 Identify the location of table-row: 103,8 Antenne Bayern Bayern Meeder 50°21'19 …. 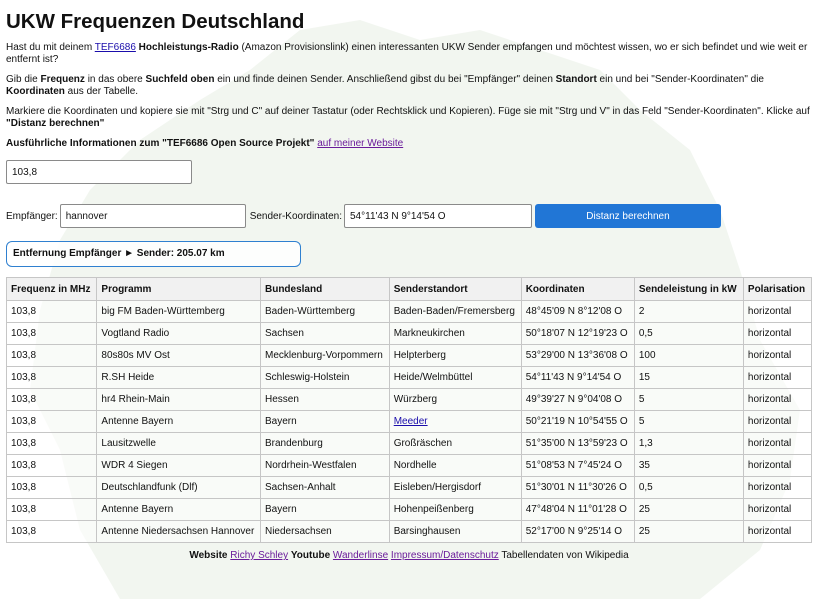
(409, 421).